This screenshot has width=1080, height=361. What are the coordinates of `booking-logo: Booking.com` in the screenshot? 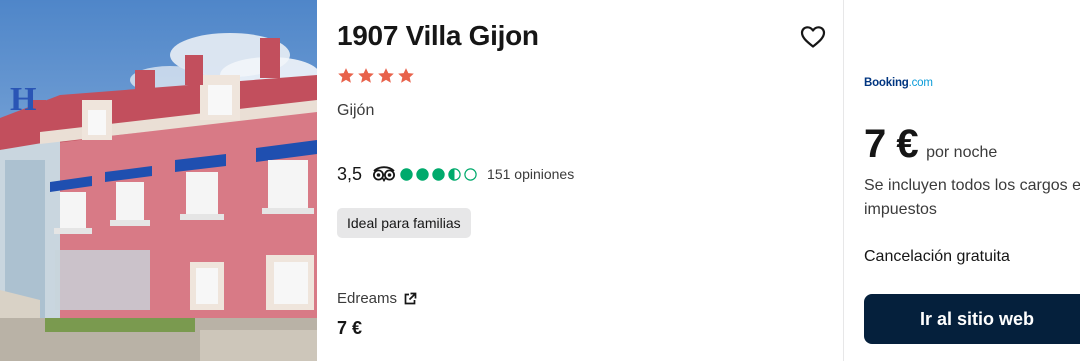 It's located at (898, 83).